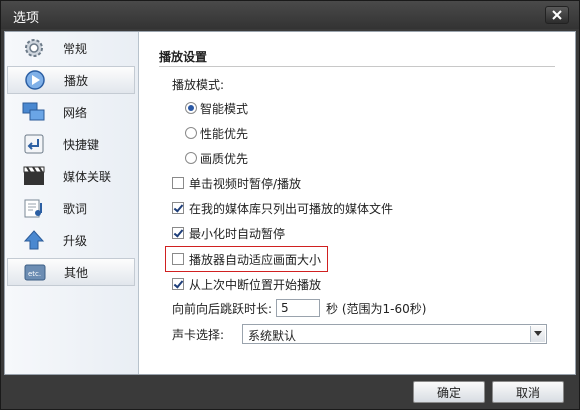 Image resolution: width=580 pixels, height=410 pixels. Describe the element at coordinates (237, 233) in the screenshot. I see `checkbox-label: 最小化时自动暂停` at that location.